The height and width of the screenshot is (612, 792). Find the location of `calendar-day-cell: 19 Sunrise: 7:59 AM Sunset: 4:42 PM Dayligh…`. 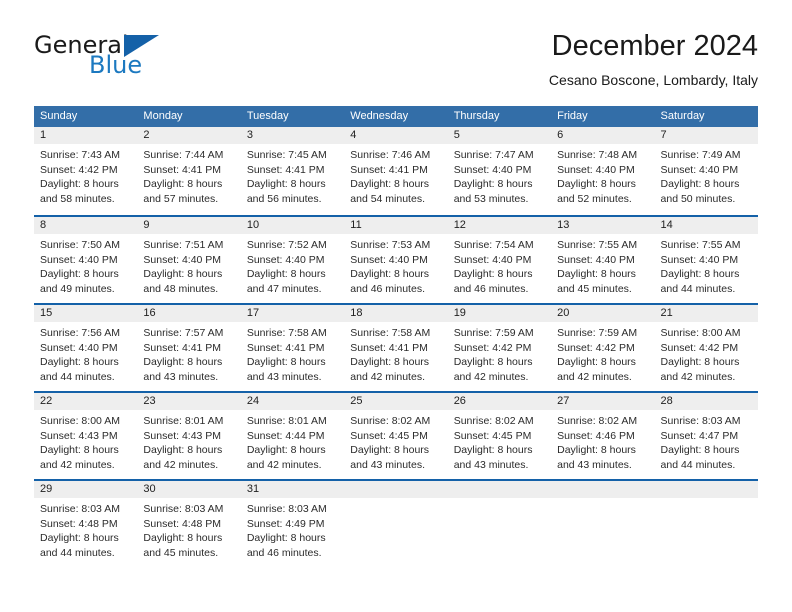

calendar-day-cell: 19 Sunrise: 7:59 AM Sunset: 4:42 PM Dayligh… is located at coordinates (499, 348).